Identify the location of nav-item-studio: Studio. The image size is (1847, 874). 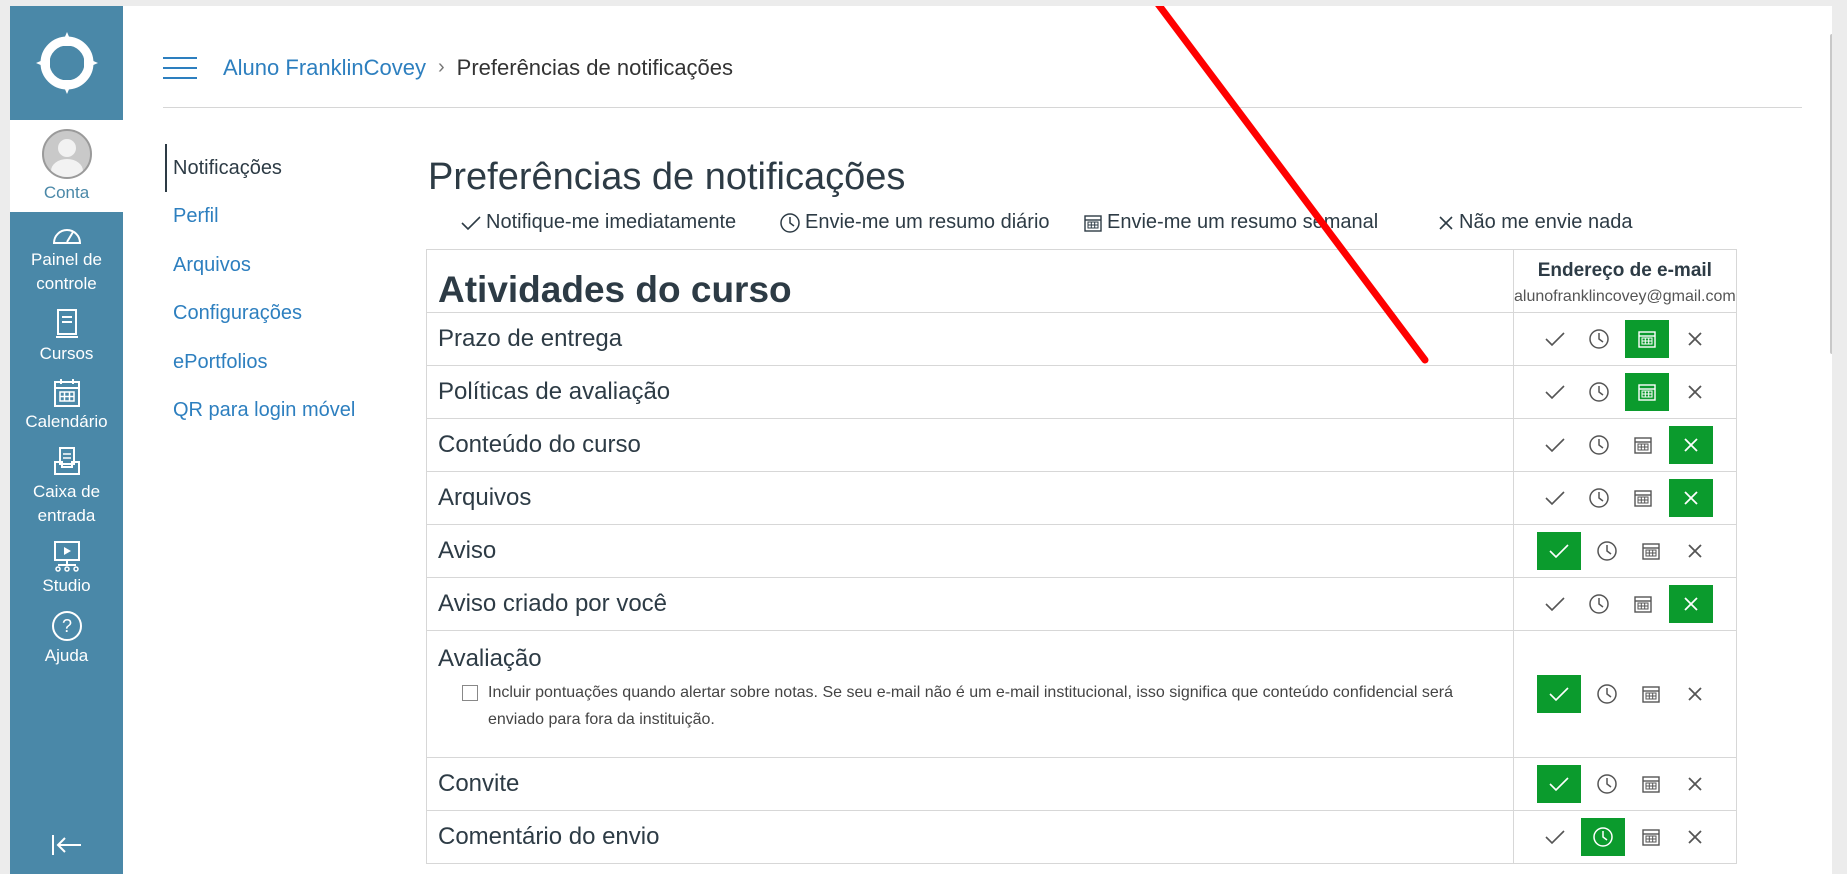
(66, 569).